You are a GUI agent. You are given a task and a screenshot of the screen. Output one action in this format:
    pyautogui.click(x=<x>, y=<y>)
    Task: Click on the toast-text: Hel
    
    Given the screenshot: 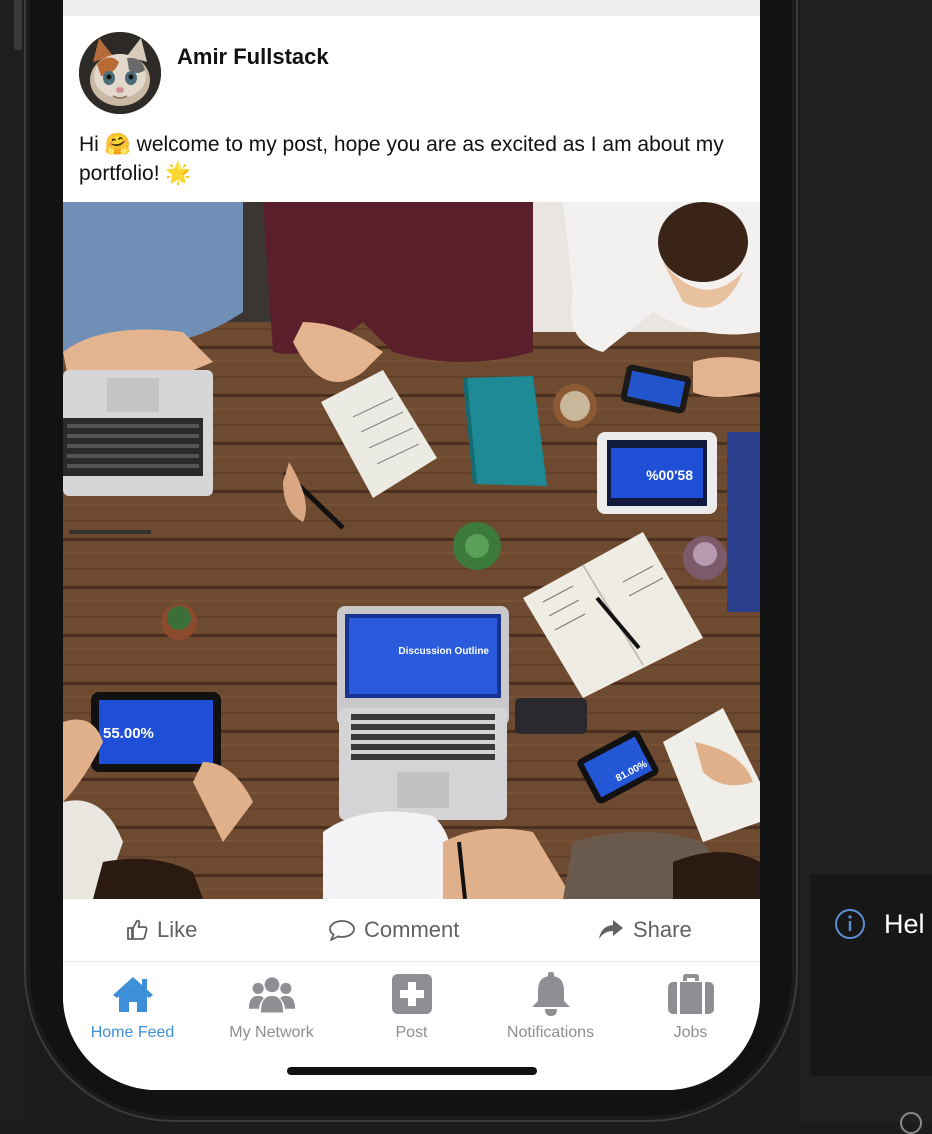 What is the action you would take?
    pyautogui.click(x=904, y=924)
    